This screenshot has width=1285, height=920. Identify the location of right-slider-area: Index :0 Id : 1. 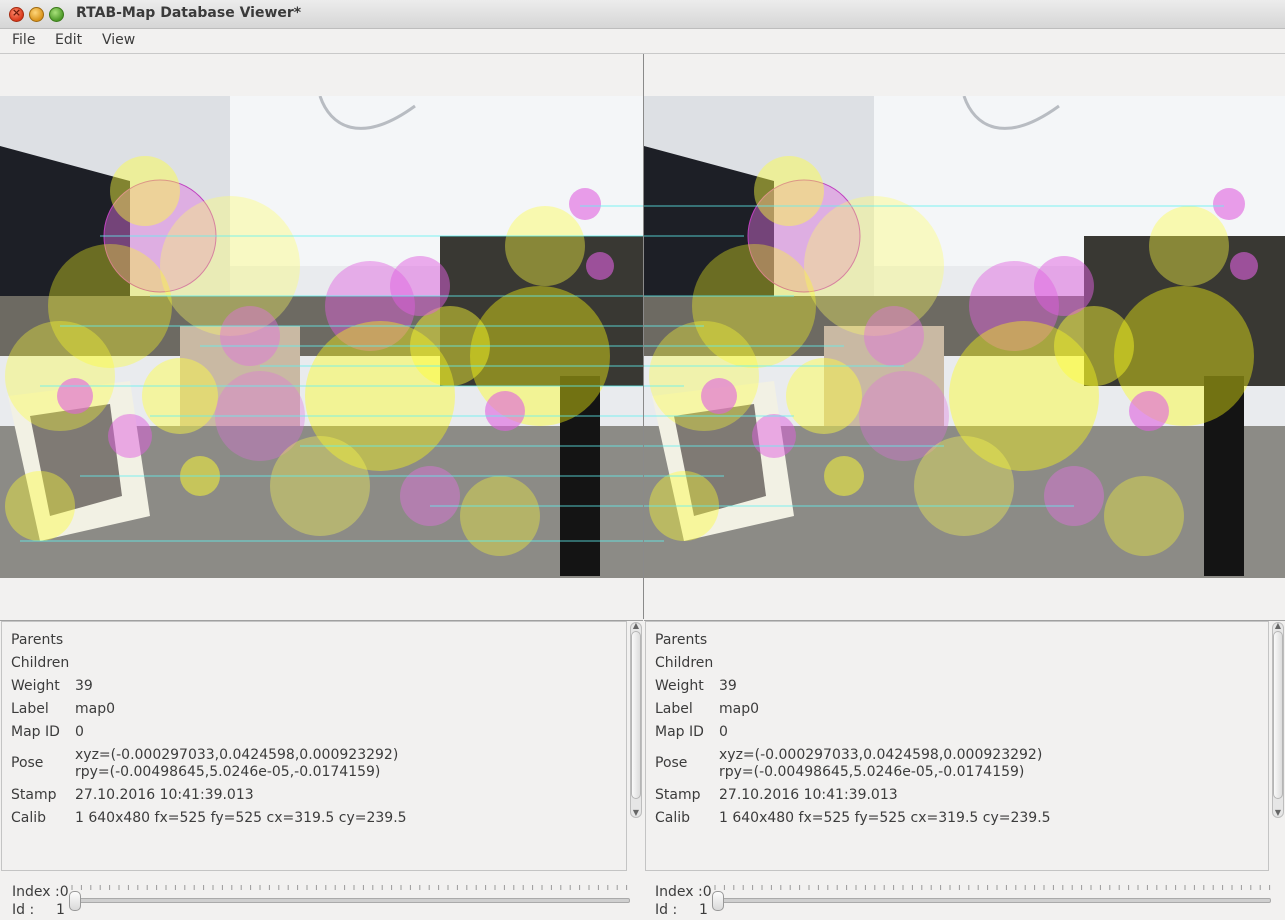
(964, 900).